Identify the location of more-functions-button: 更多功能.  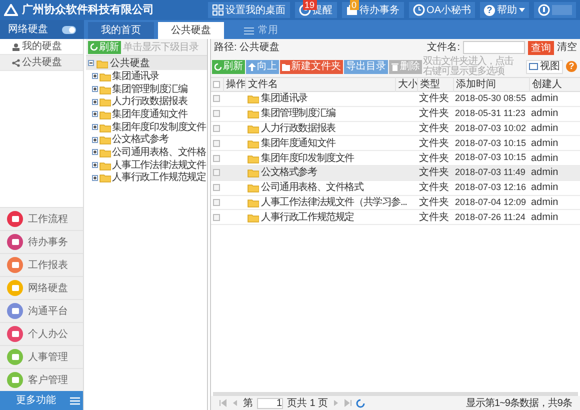
(41, 400).